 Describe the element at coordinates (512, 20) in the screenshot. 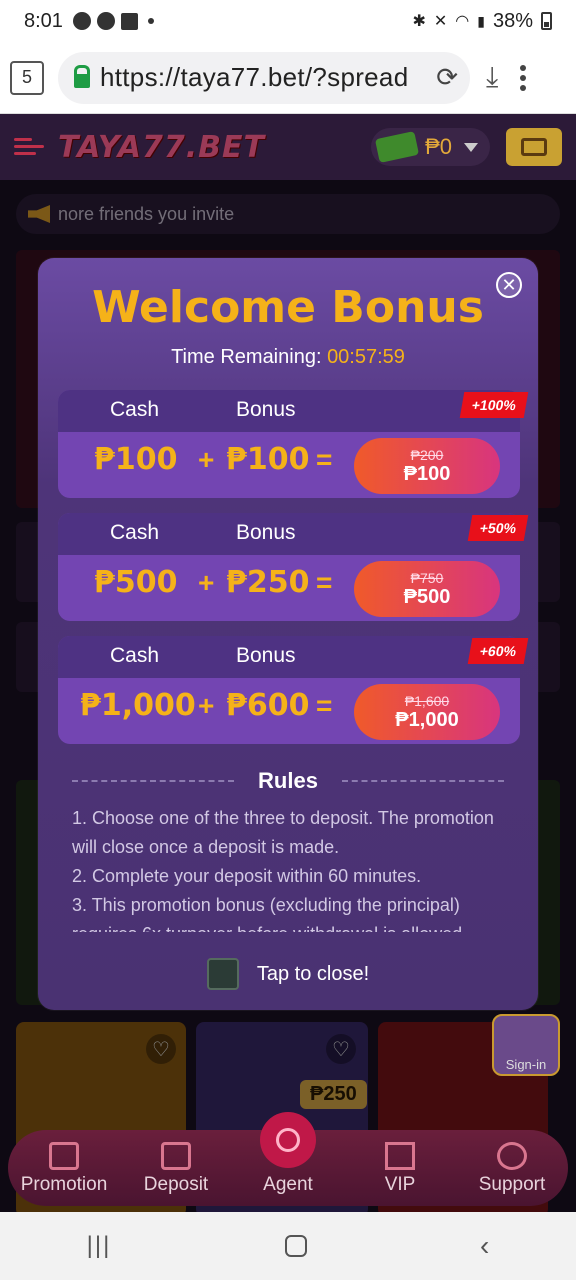

I see `battery-percent: 38%` at that location.